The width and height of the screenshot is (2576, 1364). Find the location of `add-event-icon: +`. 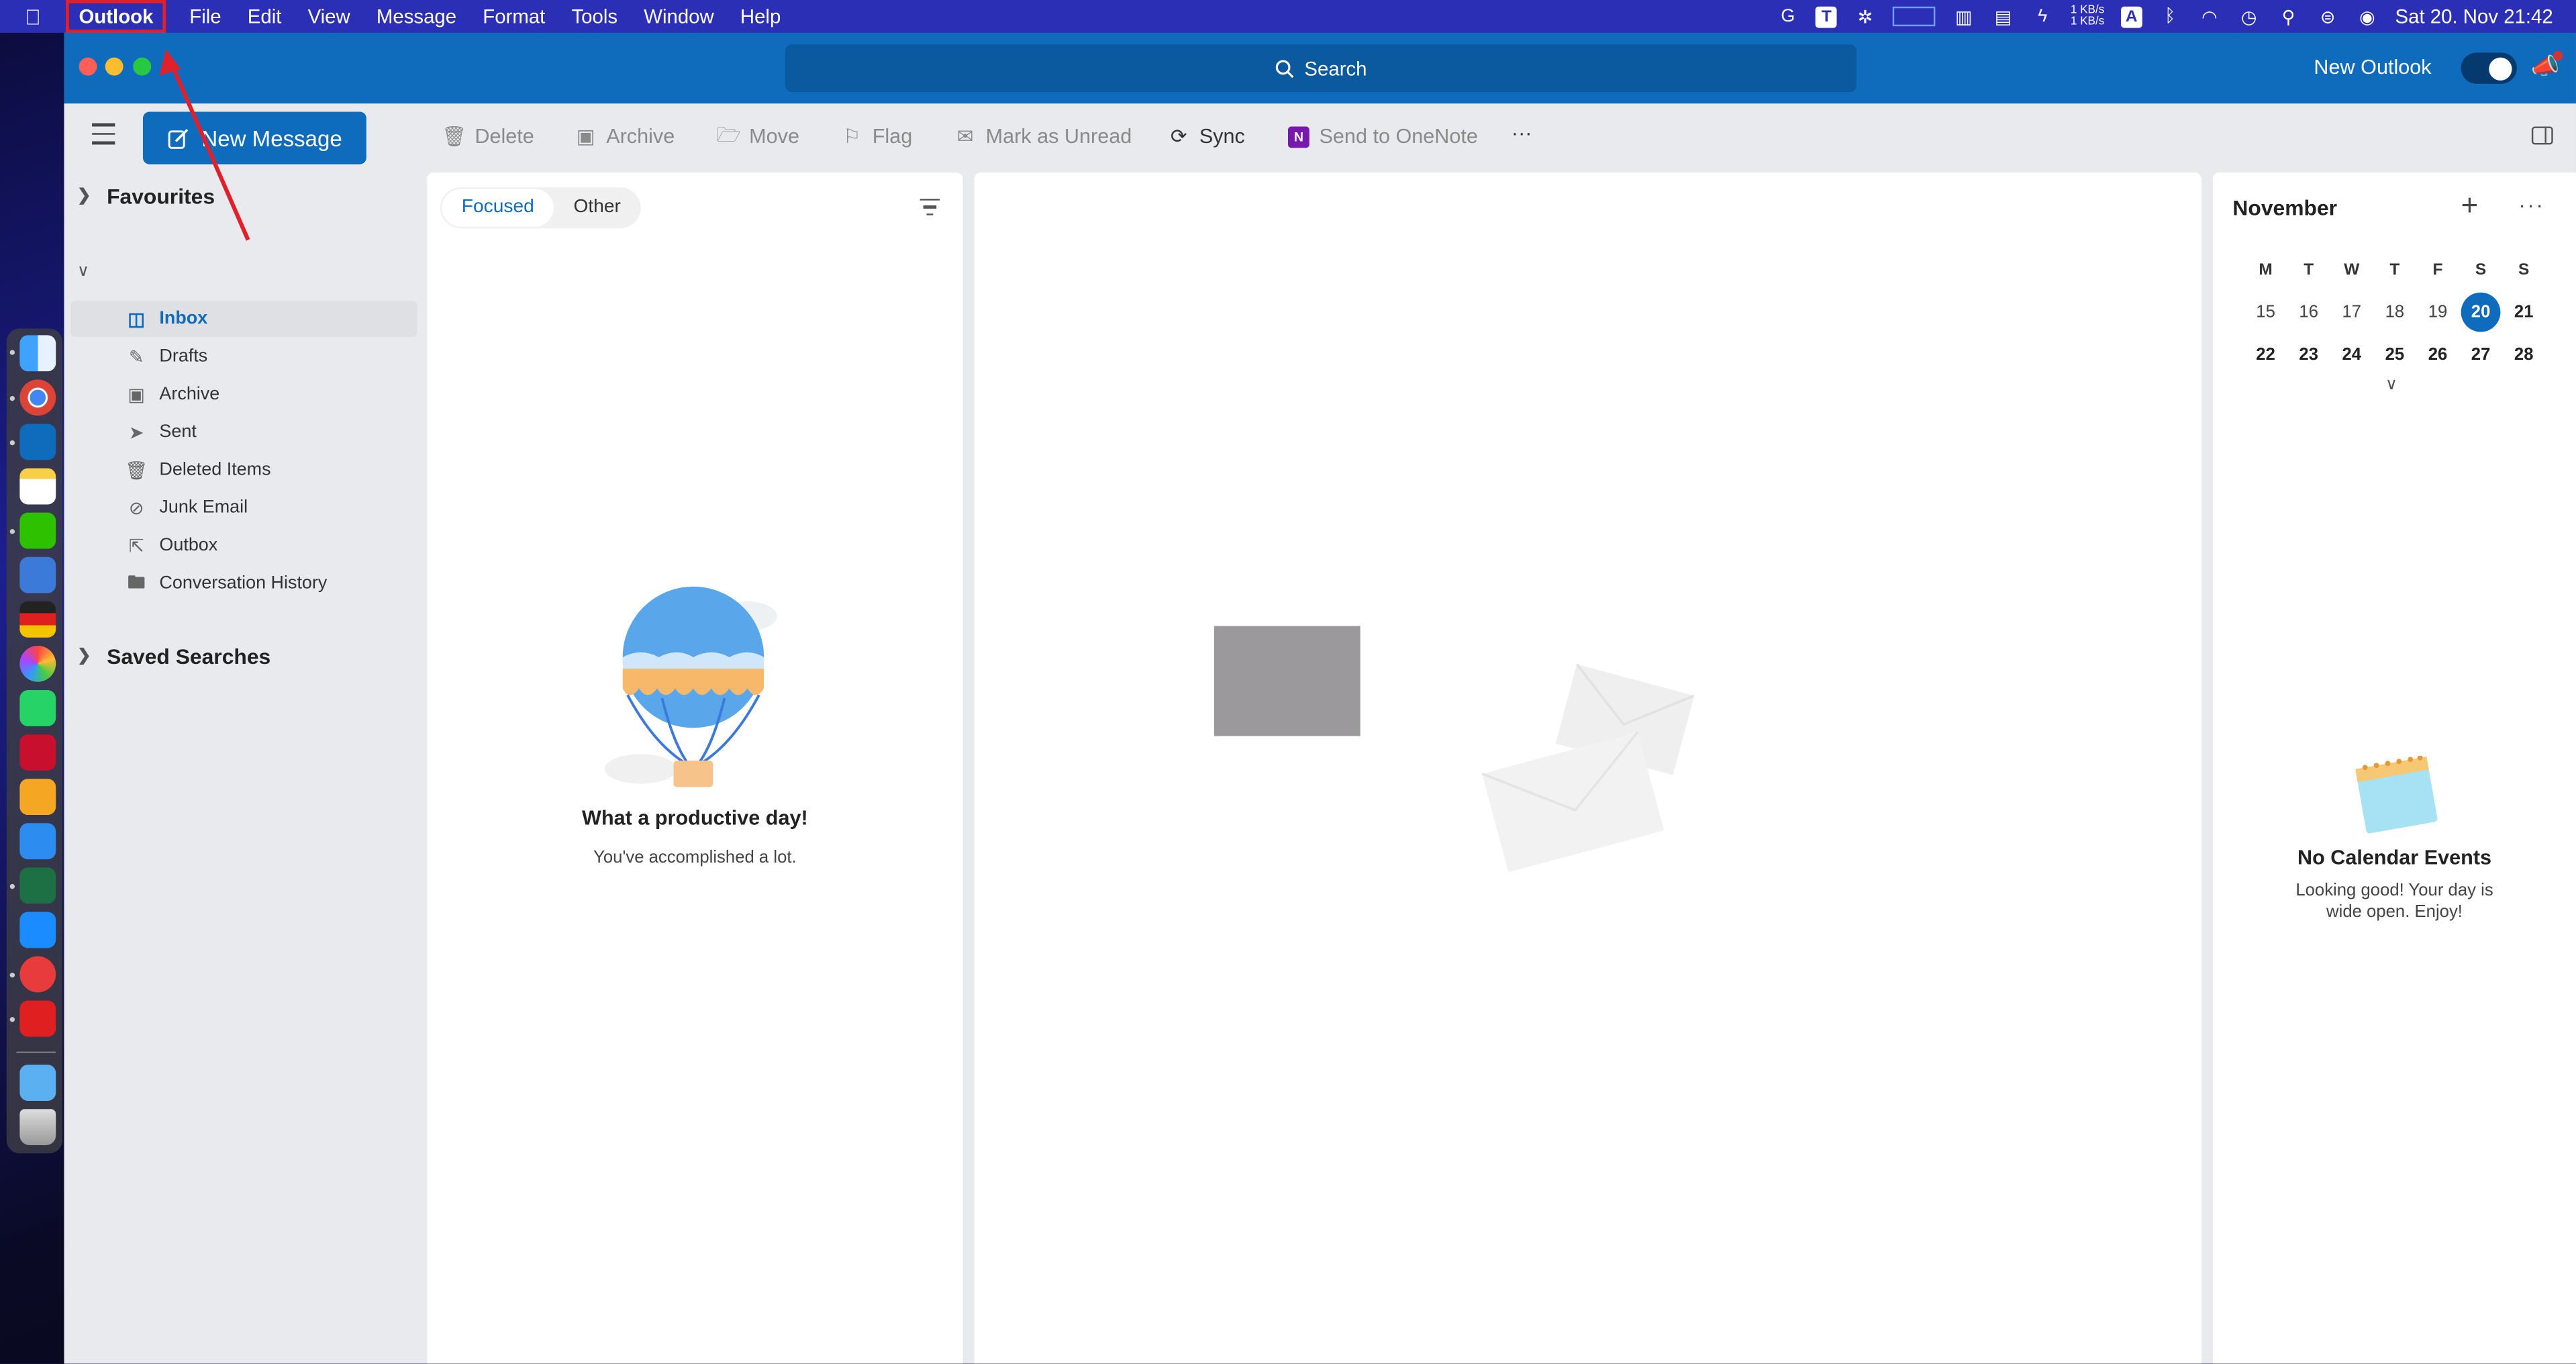

add-event-icon: + is located at coordinates (2470, 206).